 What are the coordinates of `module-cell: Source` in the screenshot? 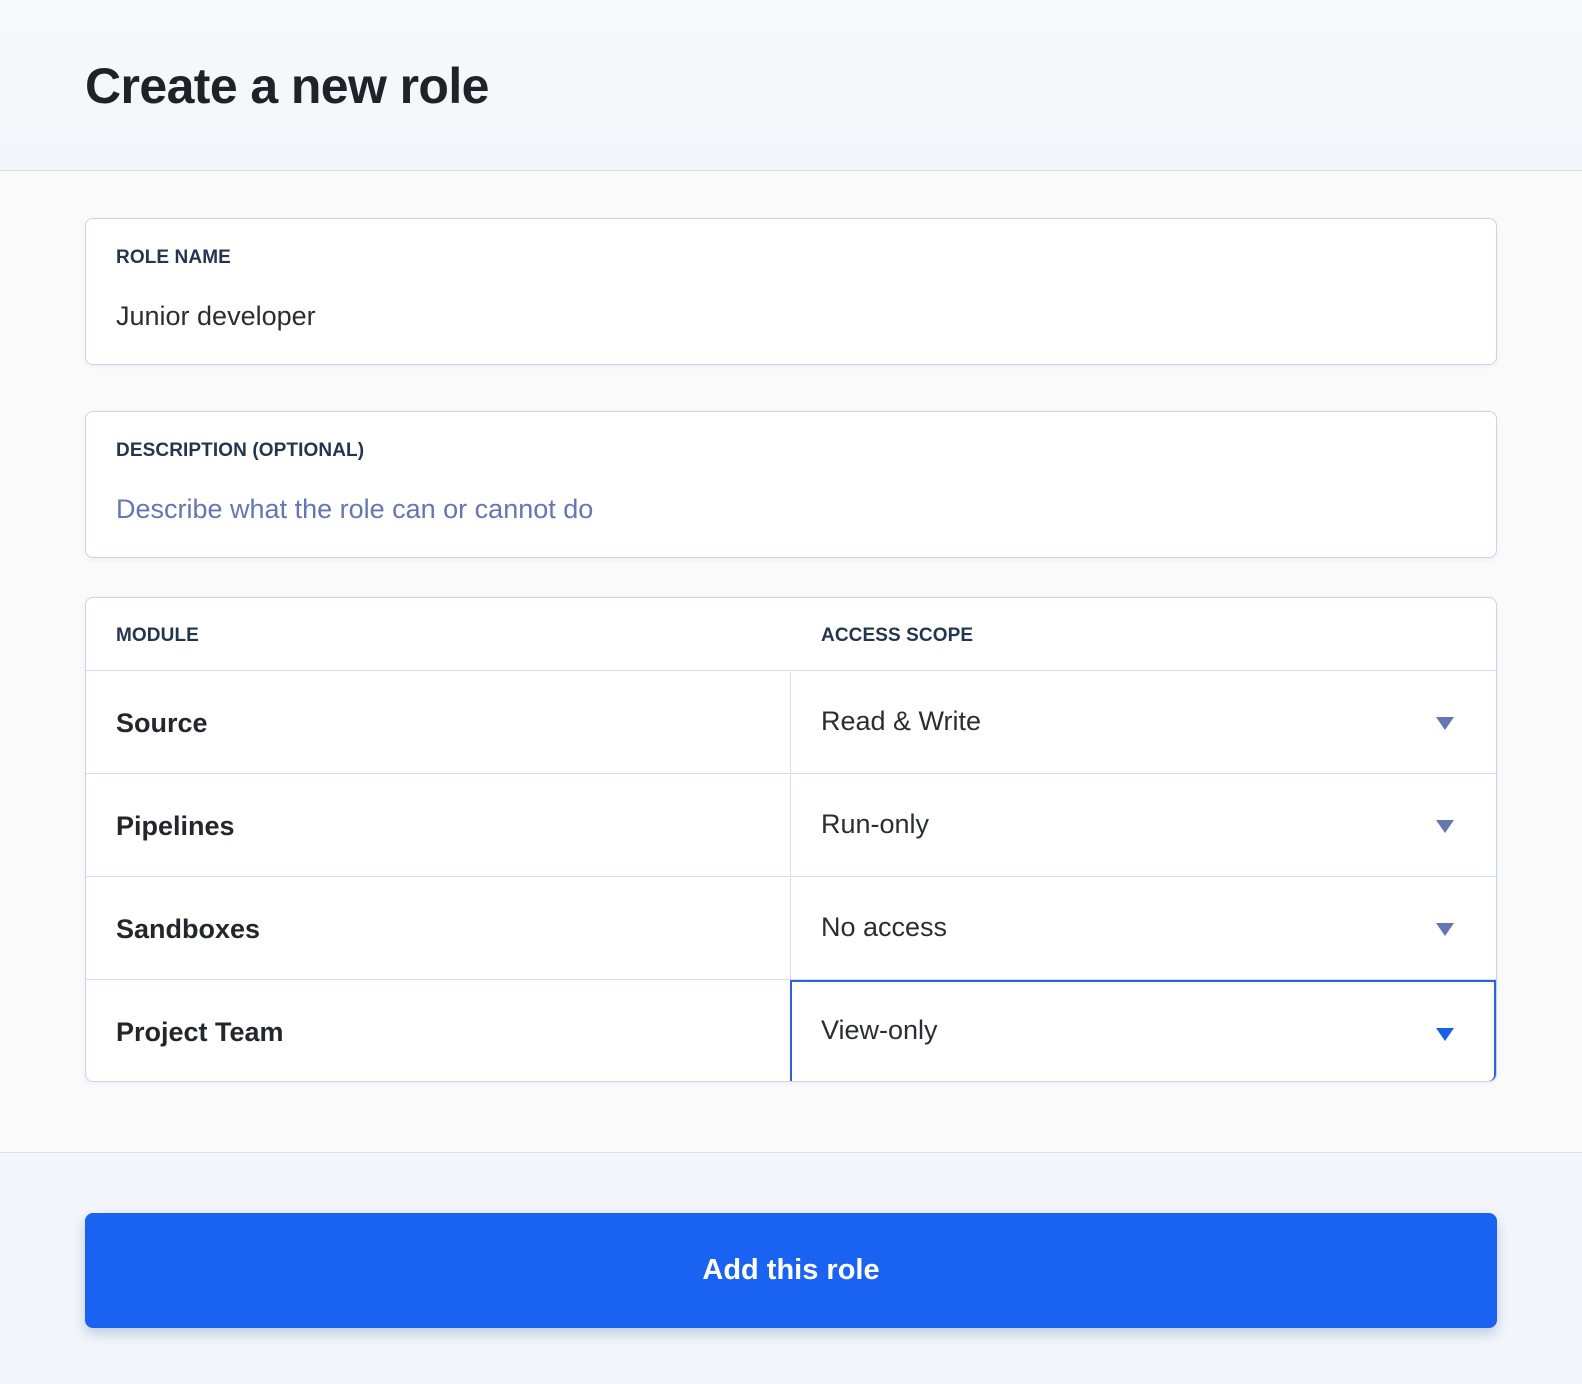 It's located at (438, 722).